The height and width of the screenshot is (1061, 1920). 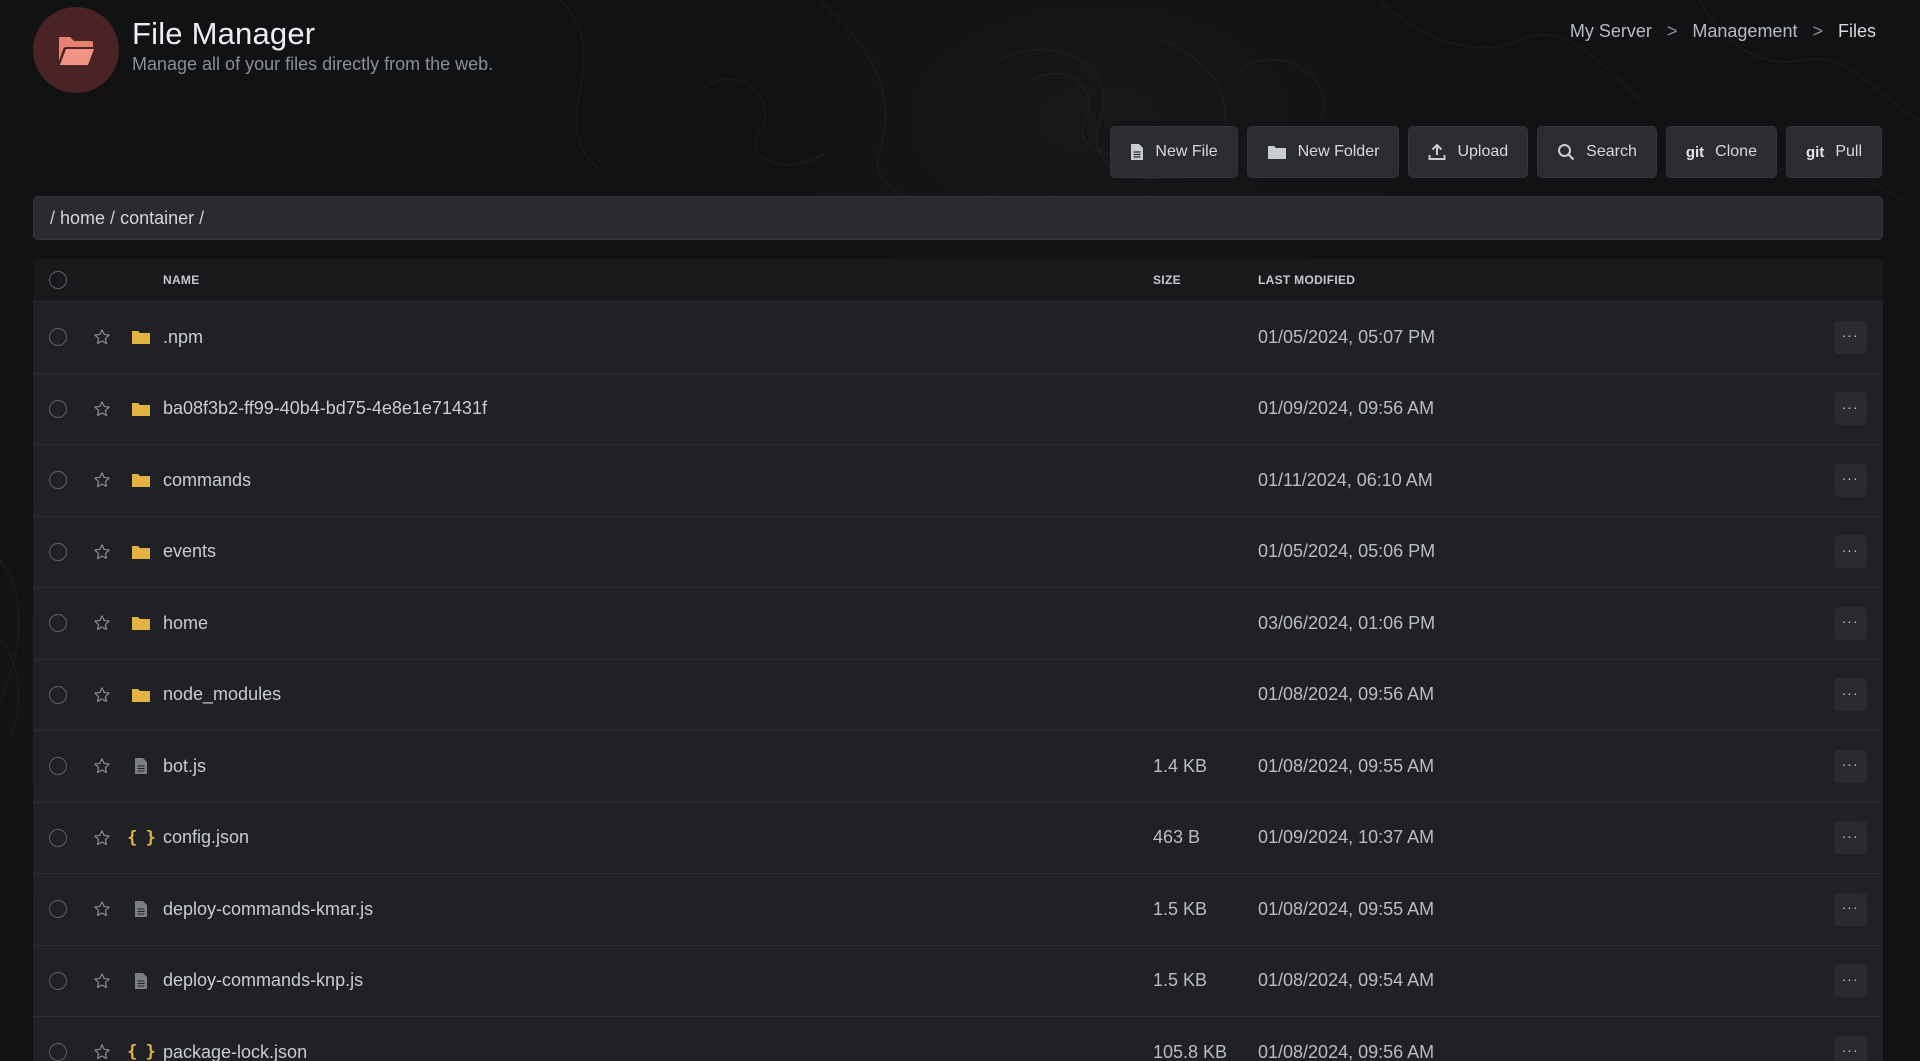 What do you see at coordinates (1537, 280) in the screenshot?
I see `column-last-modified: LAST MODIFIED` at bounding box center [1537, 280].